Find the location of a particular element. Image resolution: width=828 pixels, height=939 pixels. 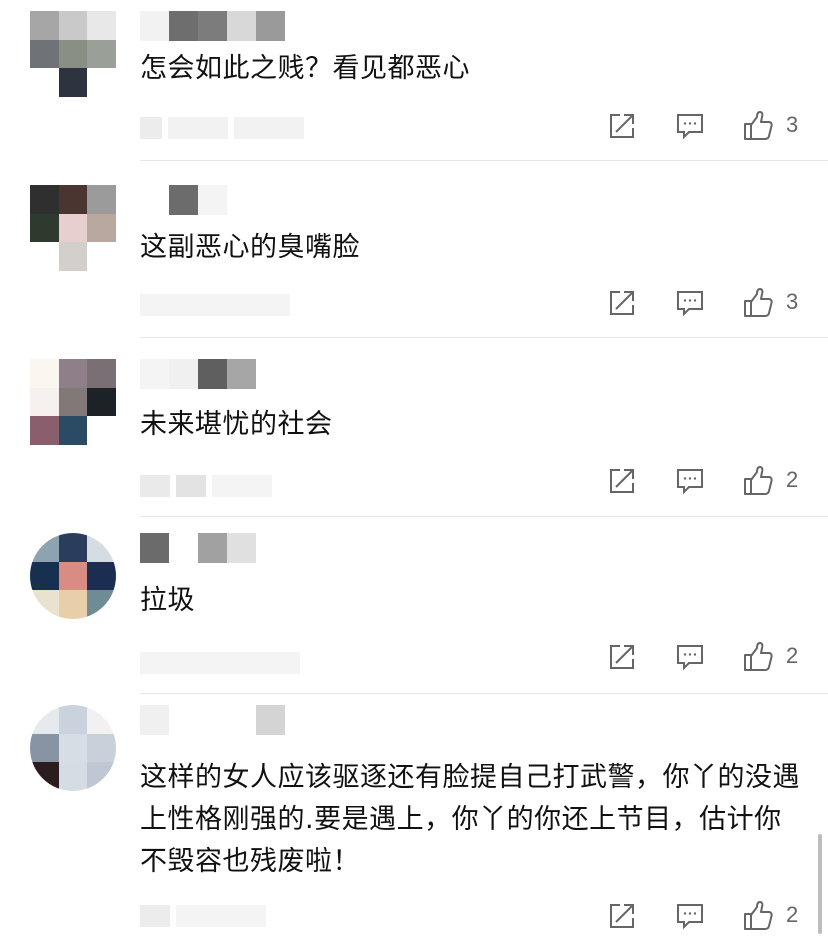

scrollbar is located at coordinates (820, 884).